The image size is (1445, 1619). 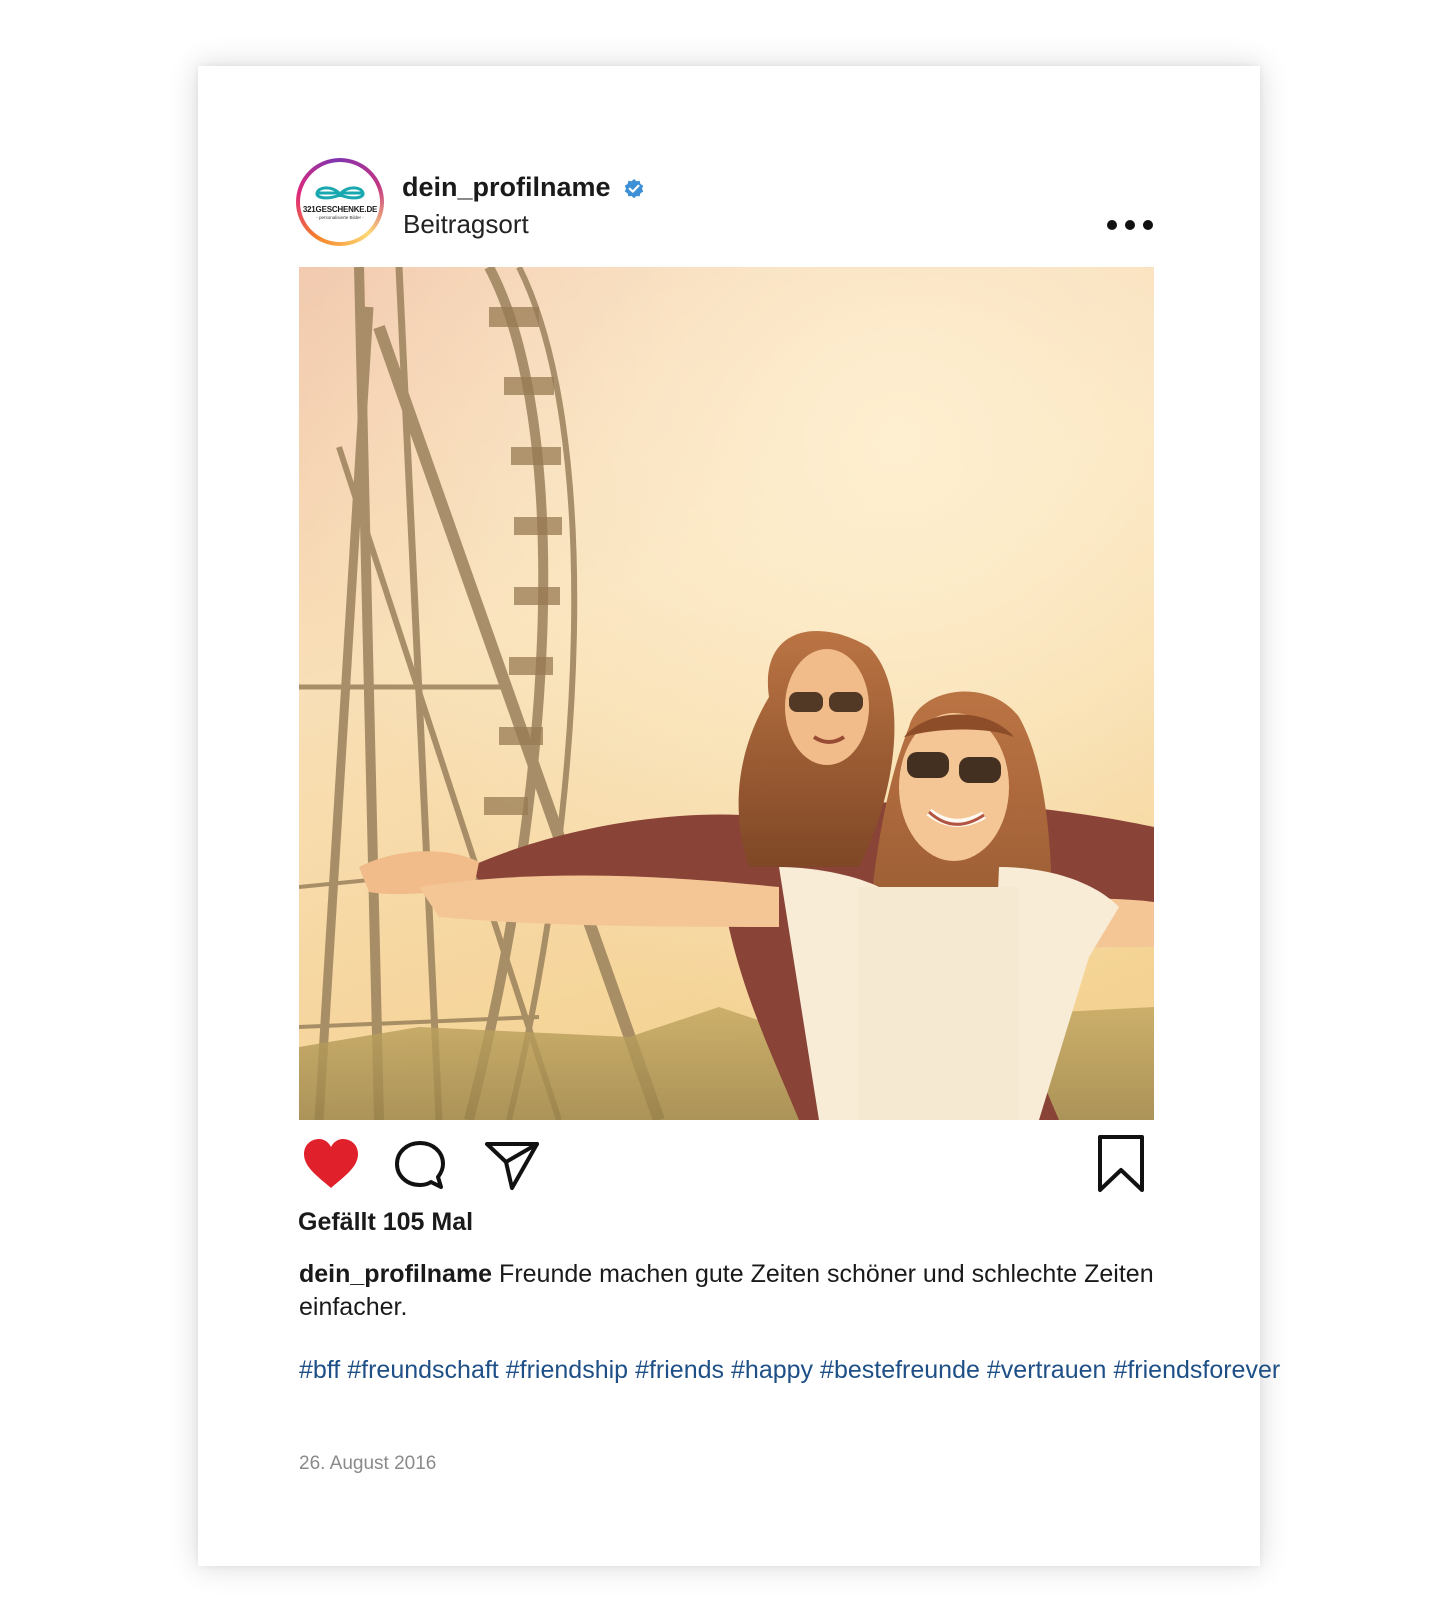 What do you see at coordinates (772, 1370) in the screenshot?
I see `hashtag-link: #happy` at bounding box center [772, 1370].